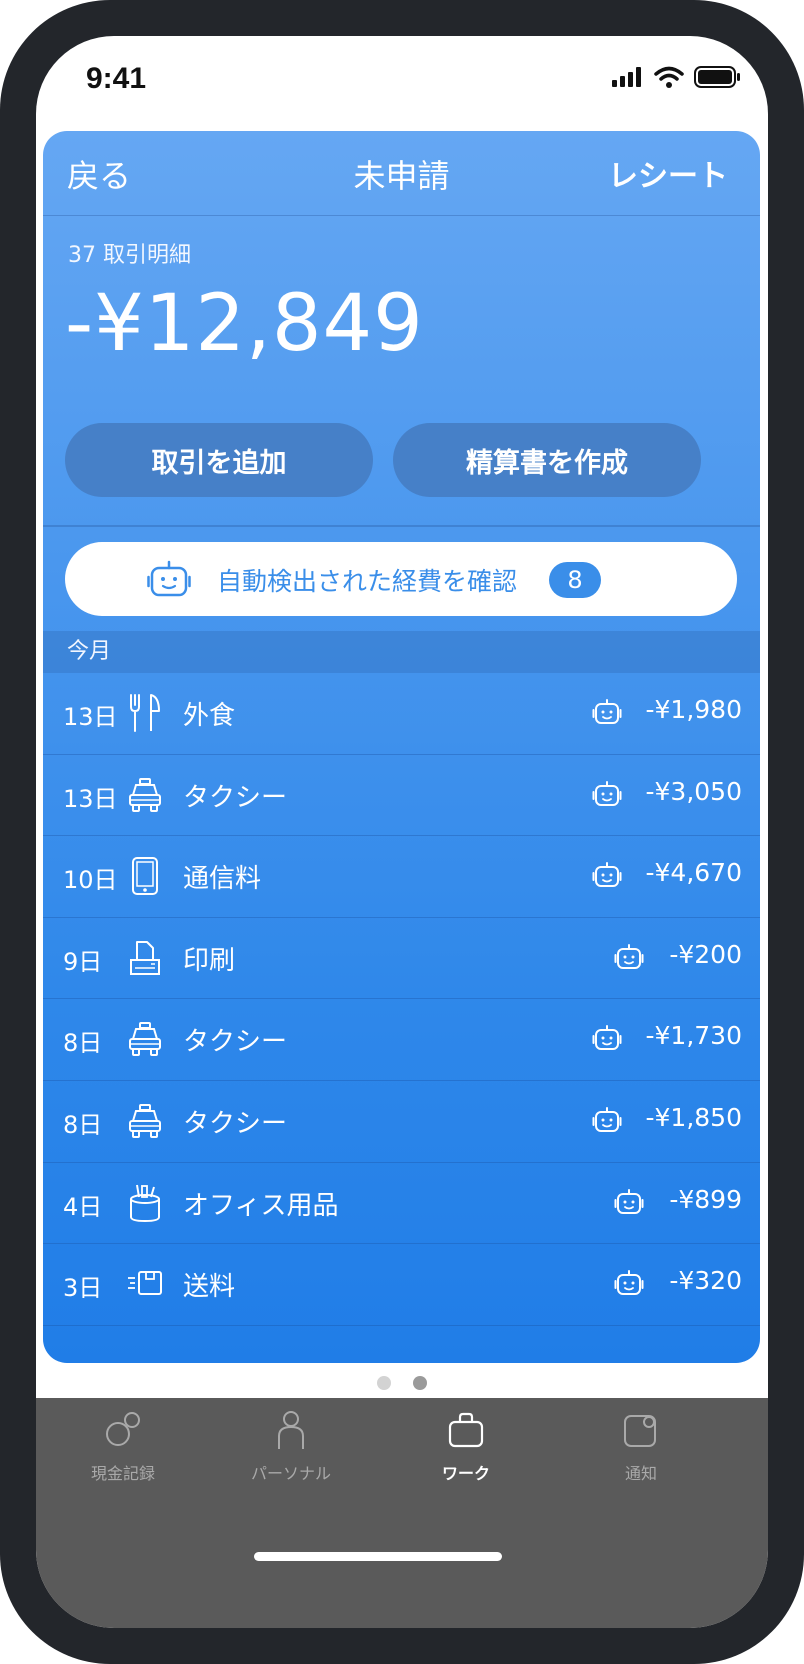 The height and width of the screenshot is (1664, 804). What do you see at coordinates (123, 1429) in the screenshot?
I see `cash-icon` at bounding box center [123, 1429].